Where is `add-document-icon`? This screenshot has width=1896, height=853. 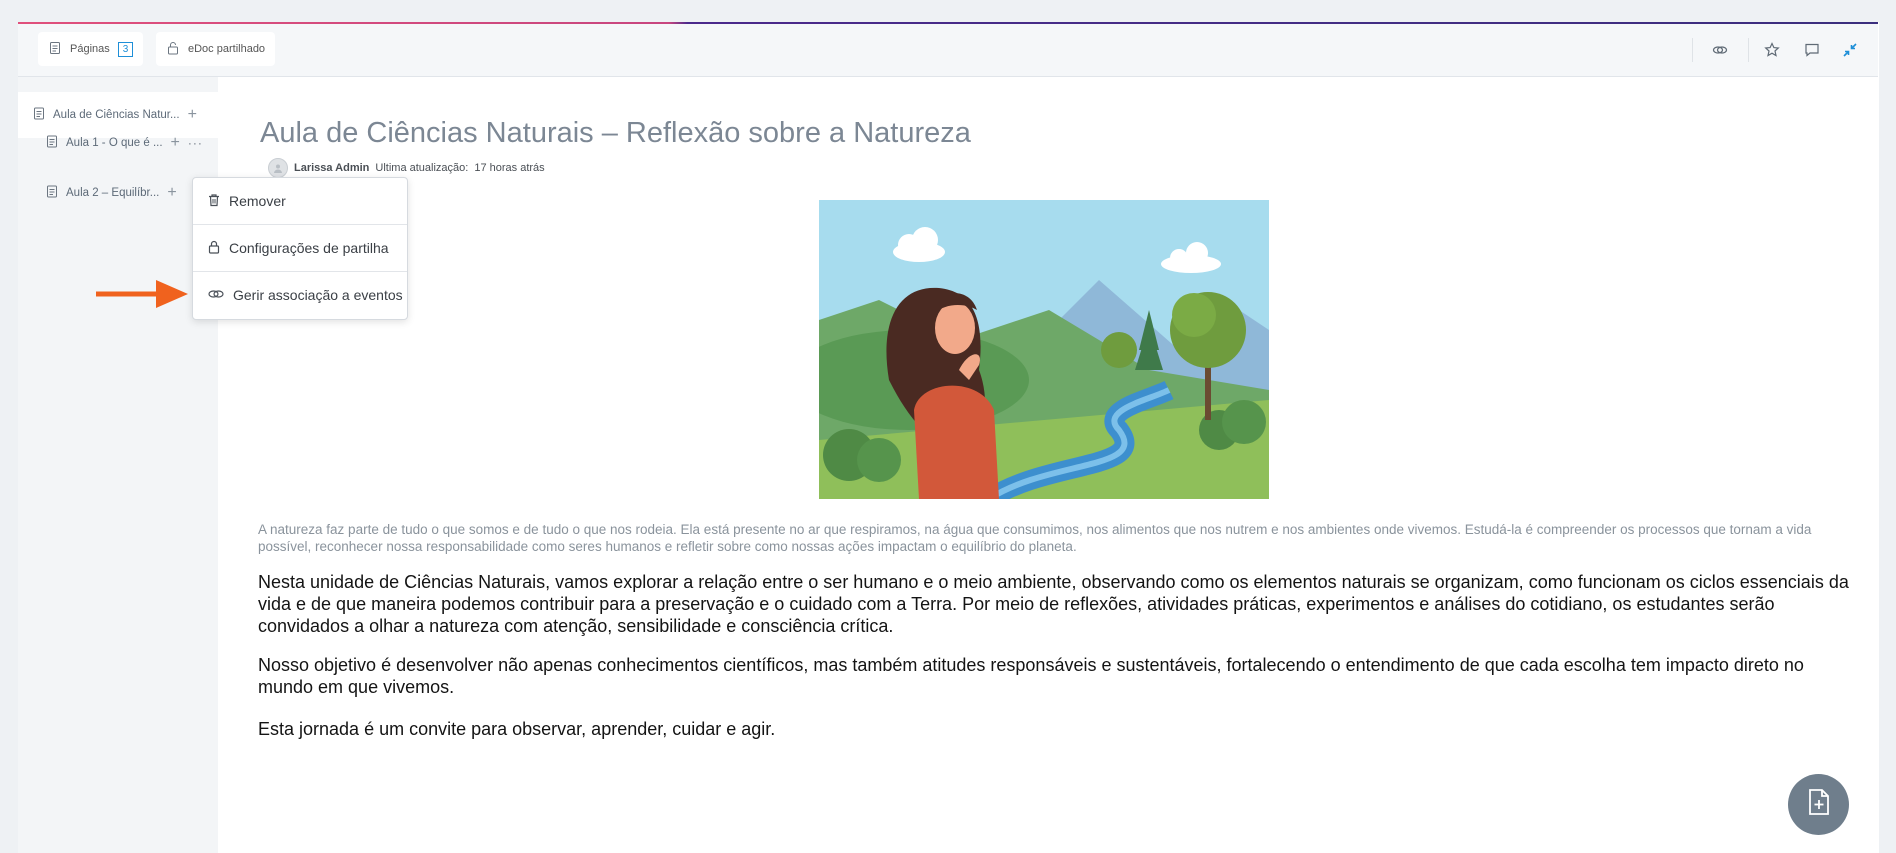 add-document-icon is located at coordinates (1819, 804).